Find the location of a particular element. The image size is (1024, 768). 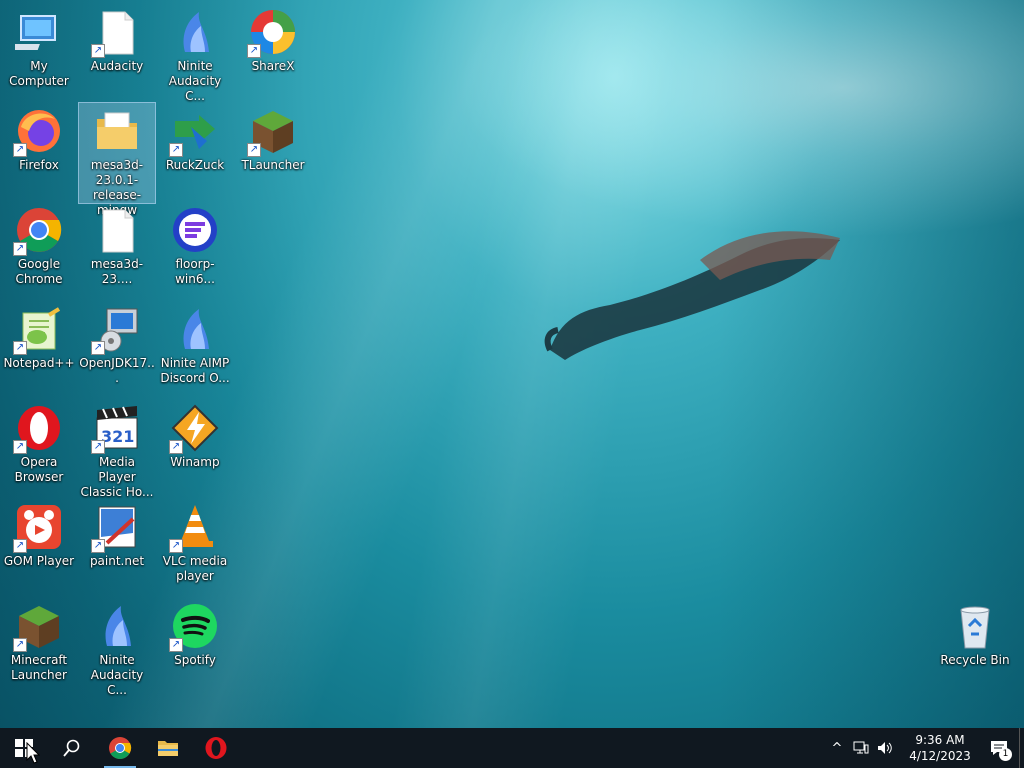

volume-icon is located at coordinates (885, 748).